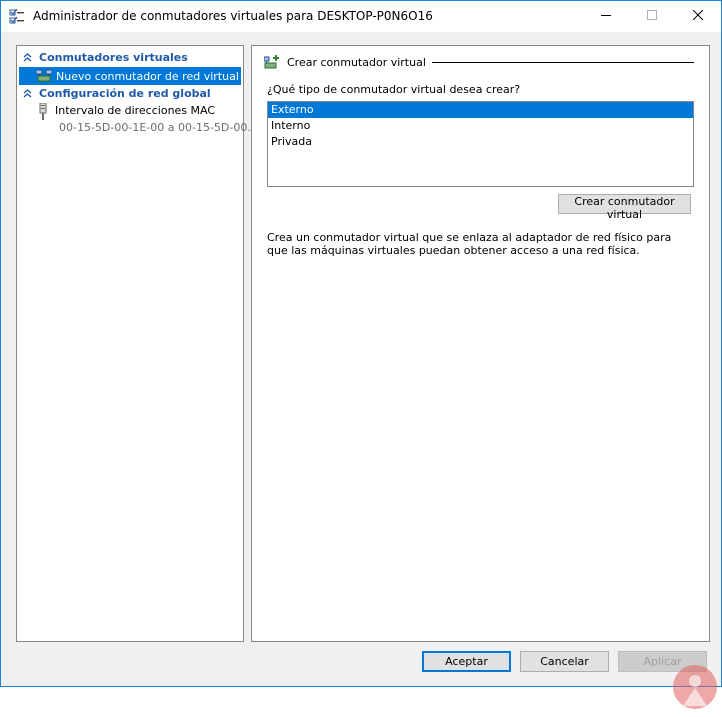 The width and height of the screenshot is (722, 717). I want to click on section-virtual-switches: Conmutadores virtuales, so click(130, 57).